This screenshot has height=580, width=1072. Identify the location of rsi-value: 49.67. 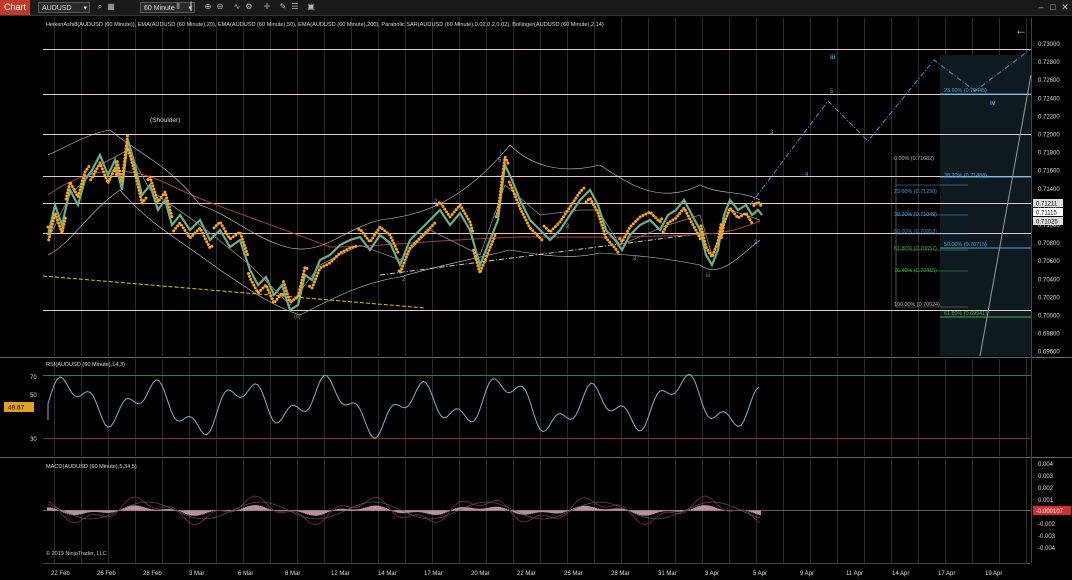
(16, 408).